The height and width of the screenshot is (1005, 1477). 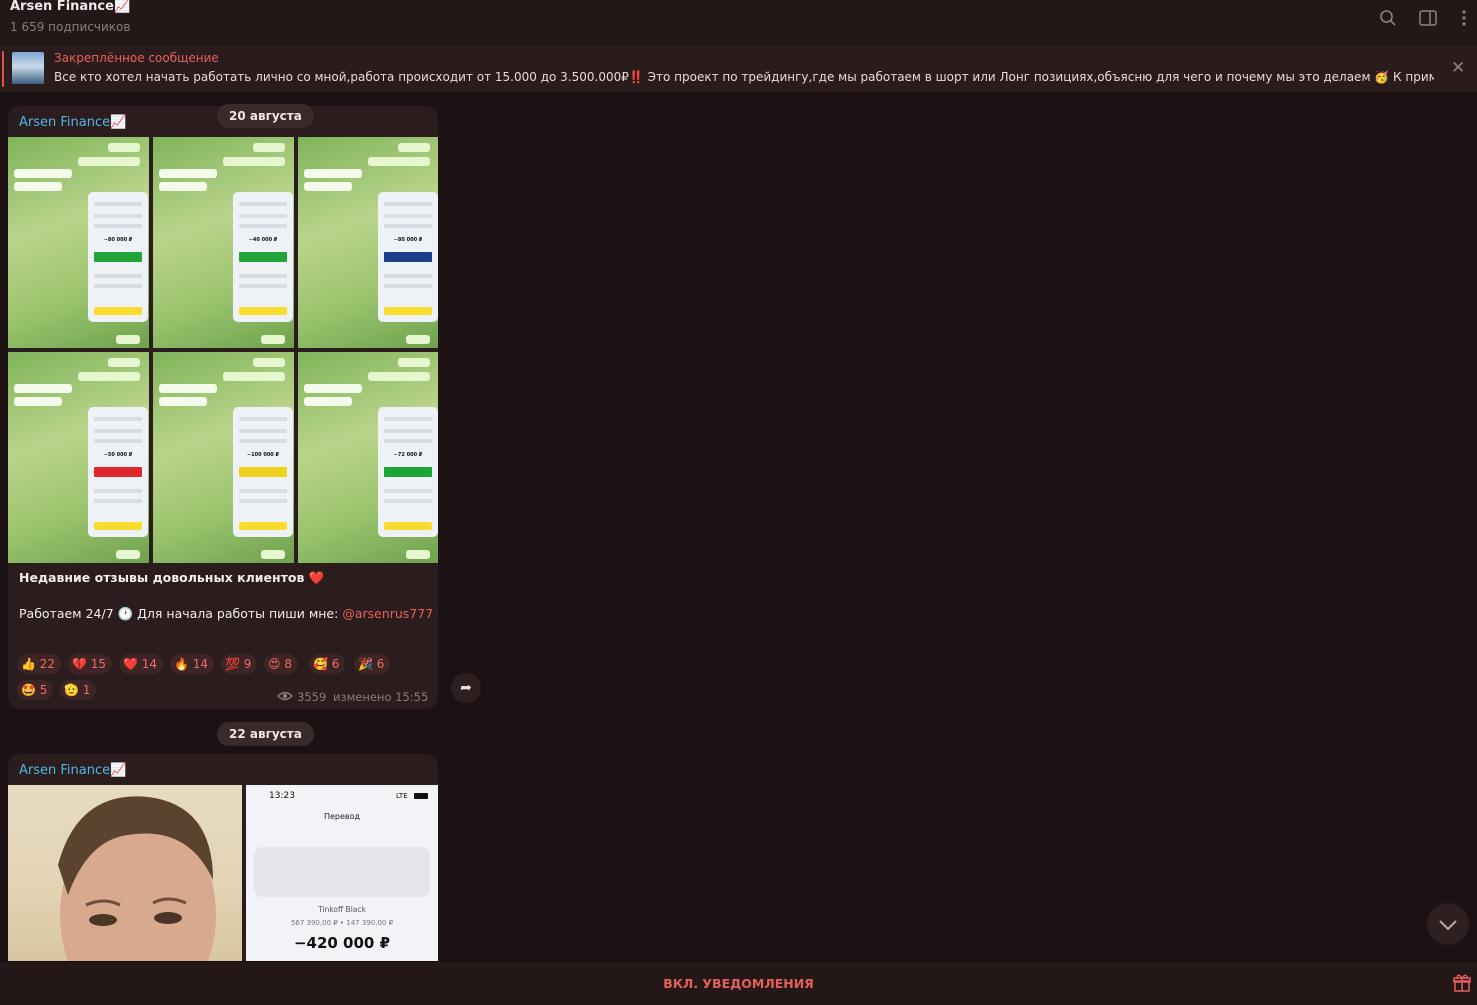 I want to click on receipt-balance: 567 390,00 ₽ • 147 390,00 ₽, so click(x=342, y=923).